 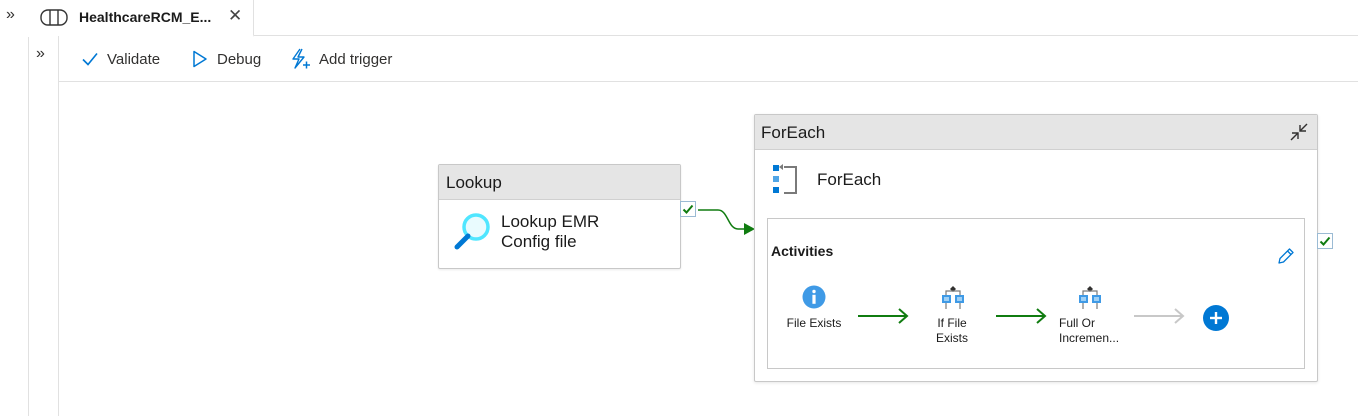 What do you see at coordinates (474, 182) in the screenshot?
I see `activity-type-label: Lookup` at bounding box center [474, 182].